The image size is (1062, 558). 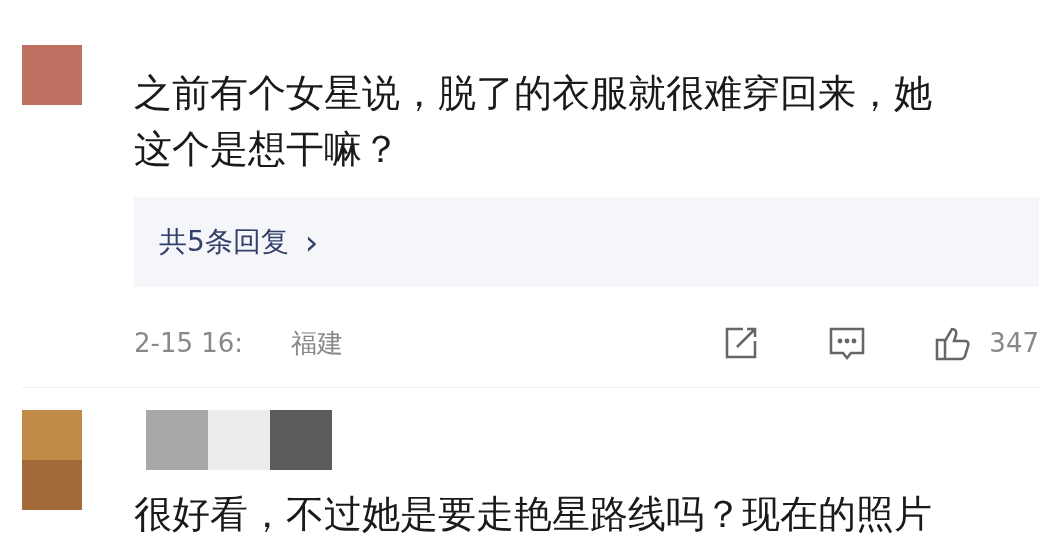 What do you see at coordinates (189, 343) in the screenshot?
I see `comment-time: 2-15 16:` at bounding box center [189, 343].